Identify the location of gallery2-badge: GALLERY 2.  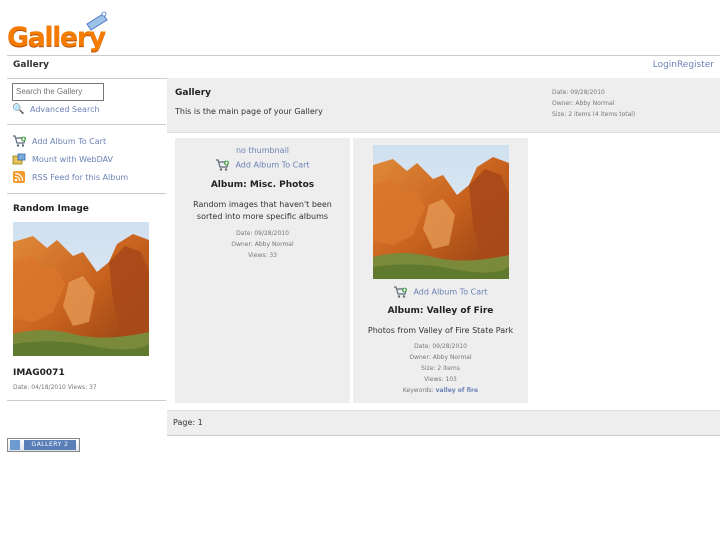
(43, 445).